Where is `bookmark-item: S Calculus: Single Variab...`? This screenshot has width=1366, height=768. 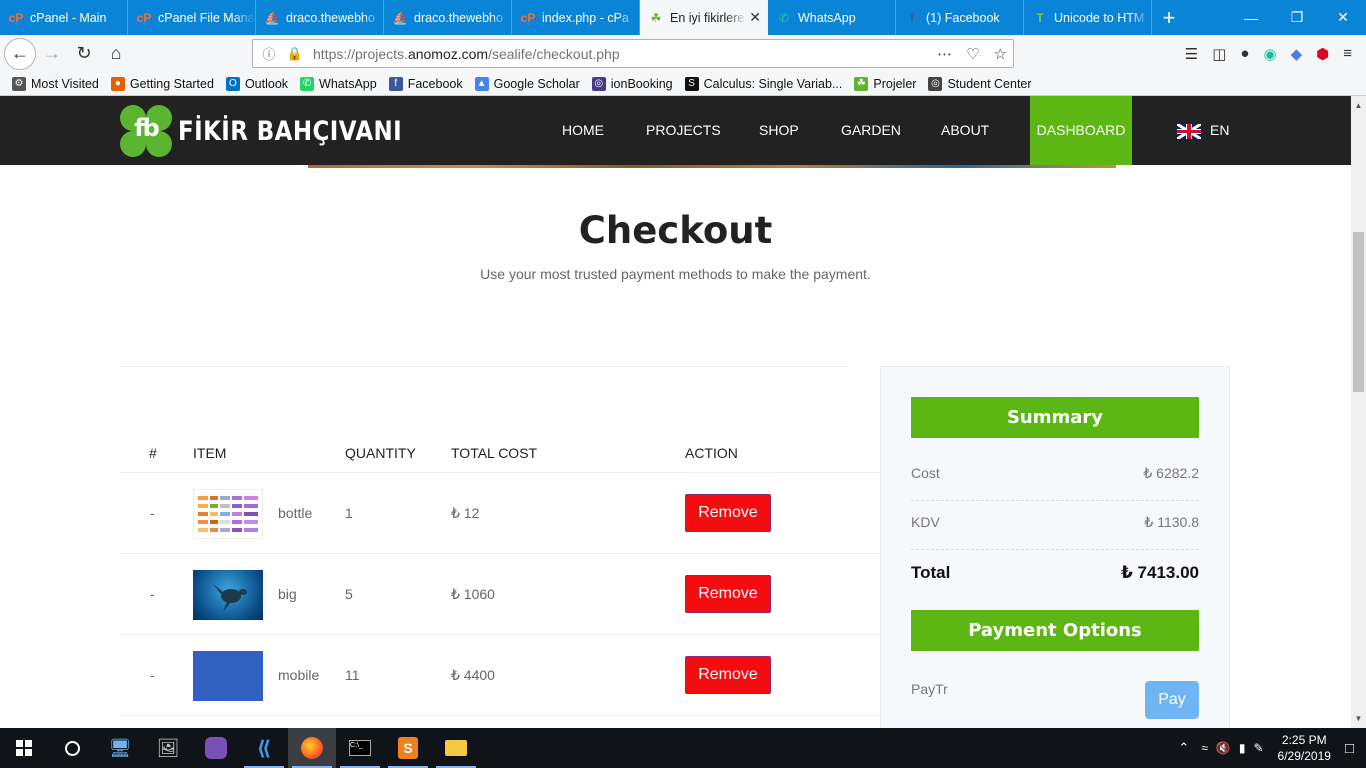 bookmark-item: S Calculus: Single Variab... is located at coordinates (763, 83).